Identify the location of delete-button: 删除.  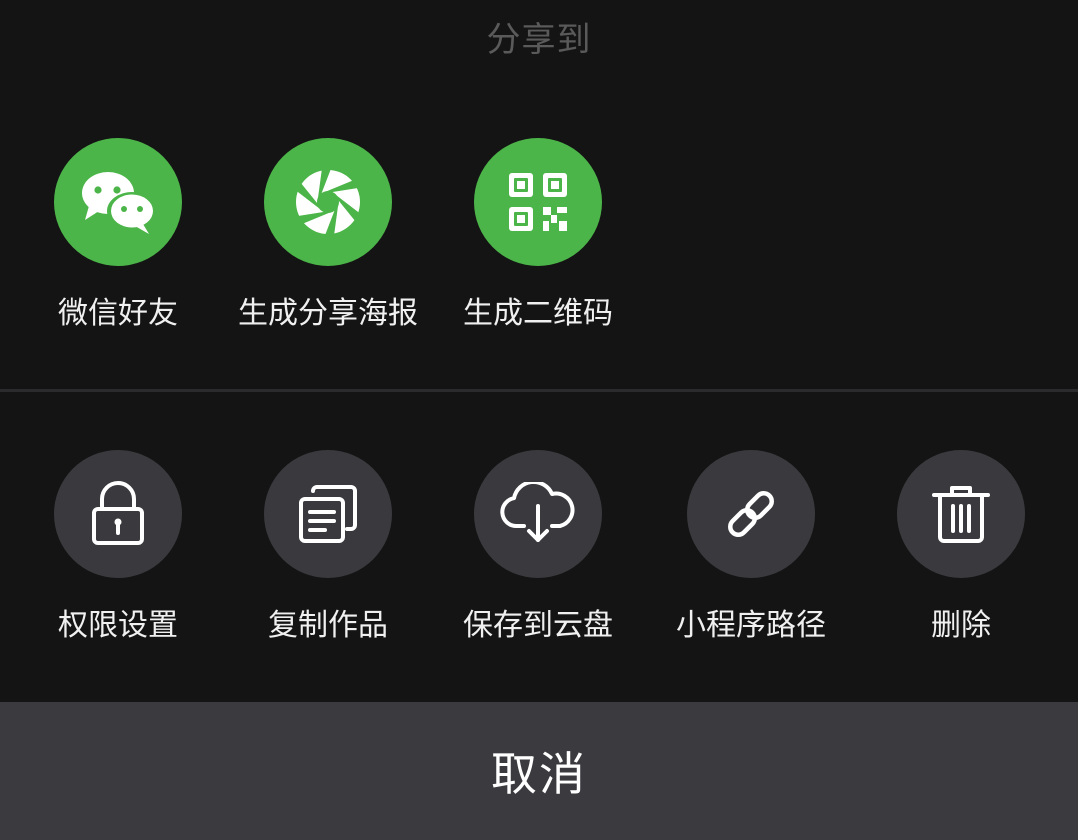
(961, 552).